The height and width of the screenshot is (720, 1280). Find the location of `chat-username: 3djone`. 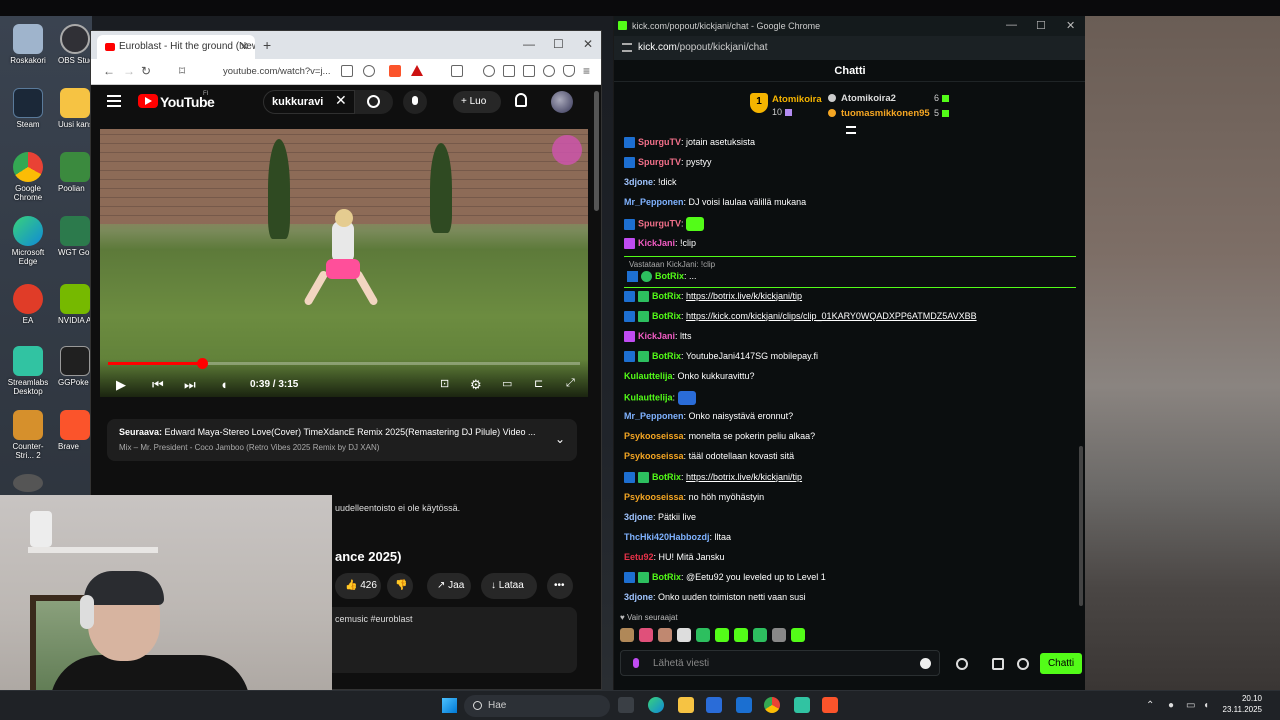

chat-username: 3djone is located at coordinates (638, 517).